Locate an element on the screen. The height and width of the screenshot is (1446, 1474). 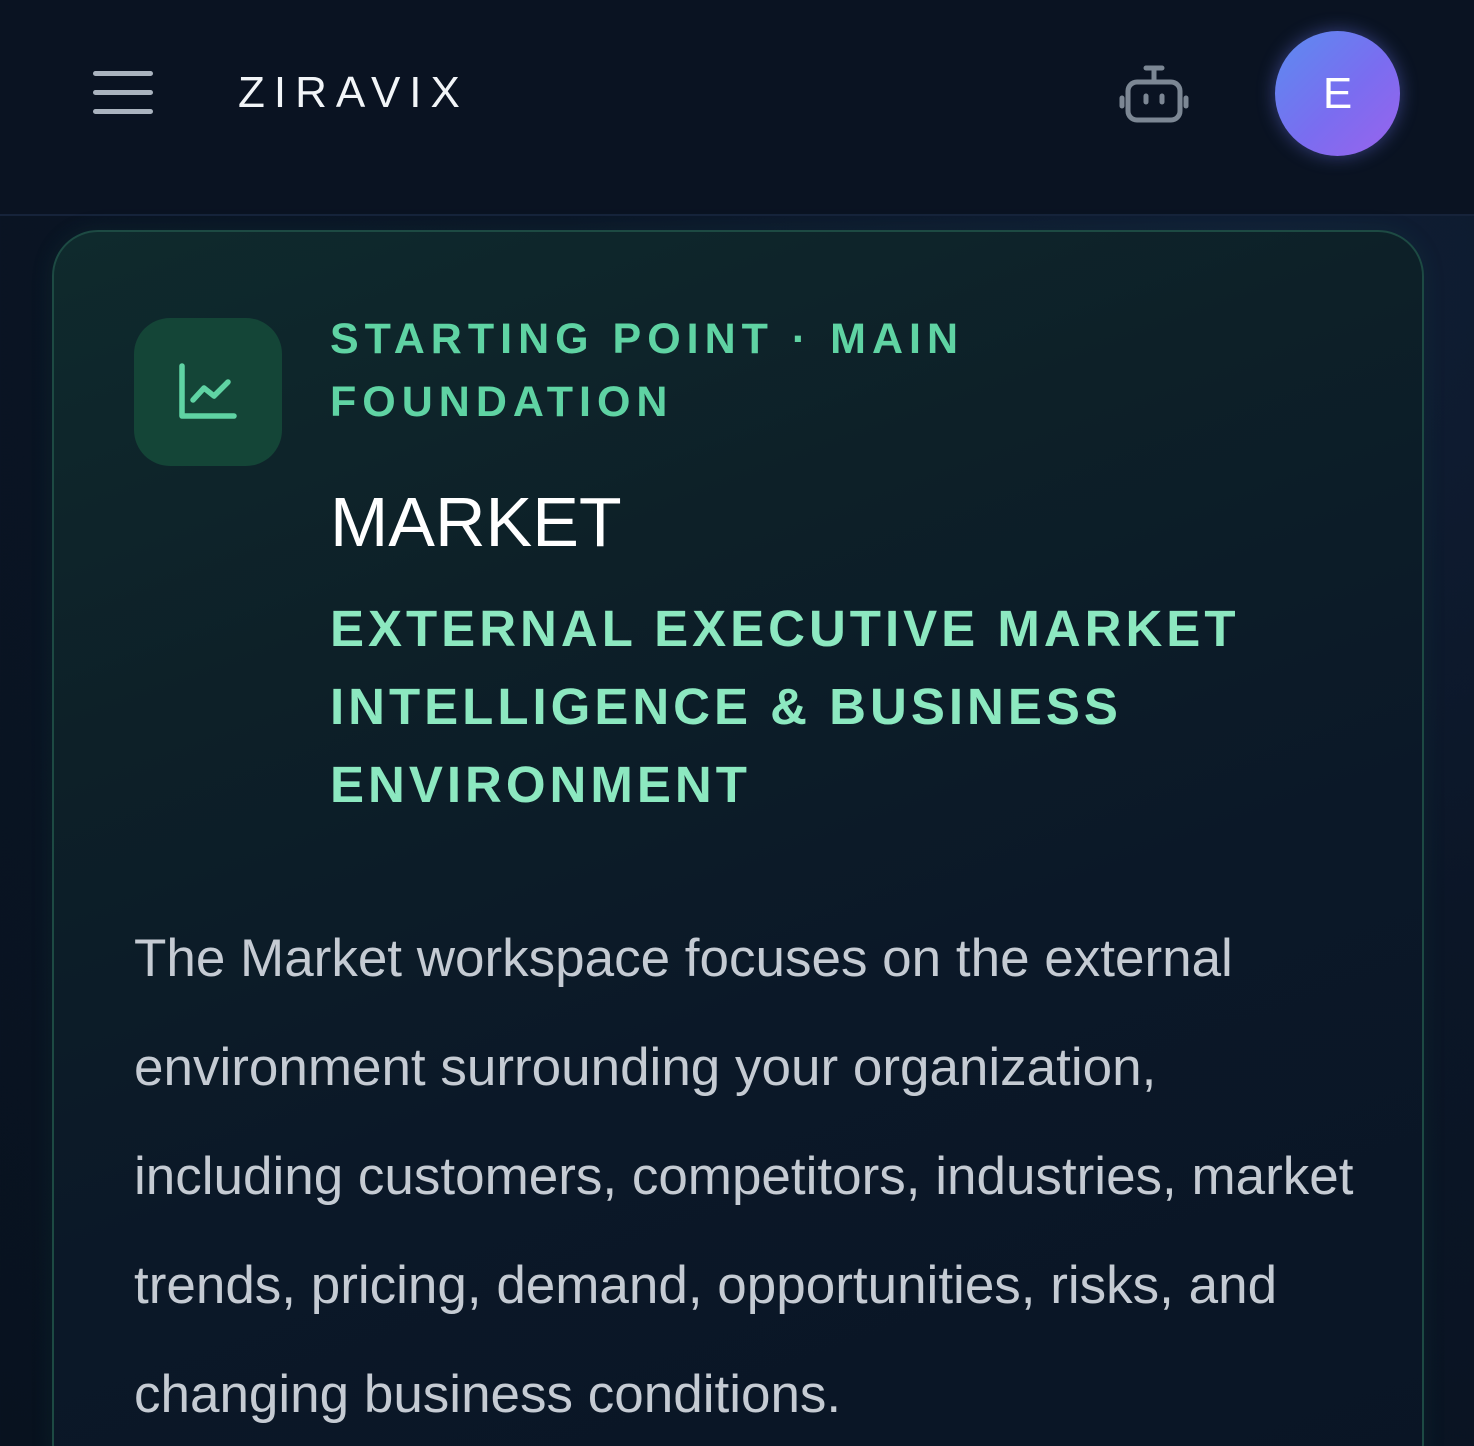
workspace-icon-tile is located at coordinates (208, 392).